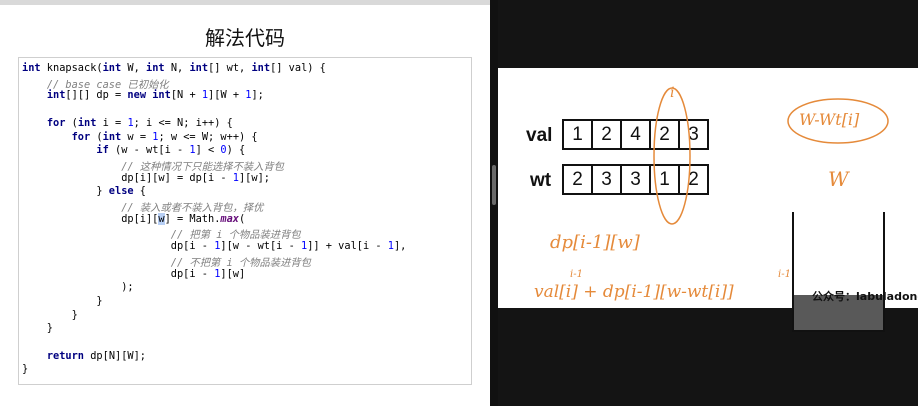  Describe the element at coordinates (672, 93) in the screenshot. I see `index-i-mark: i` at that location.